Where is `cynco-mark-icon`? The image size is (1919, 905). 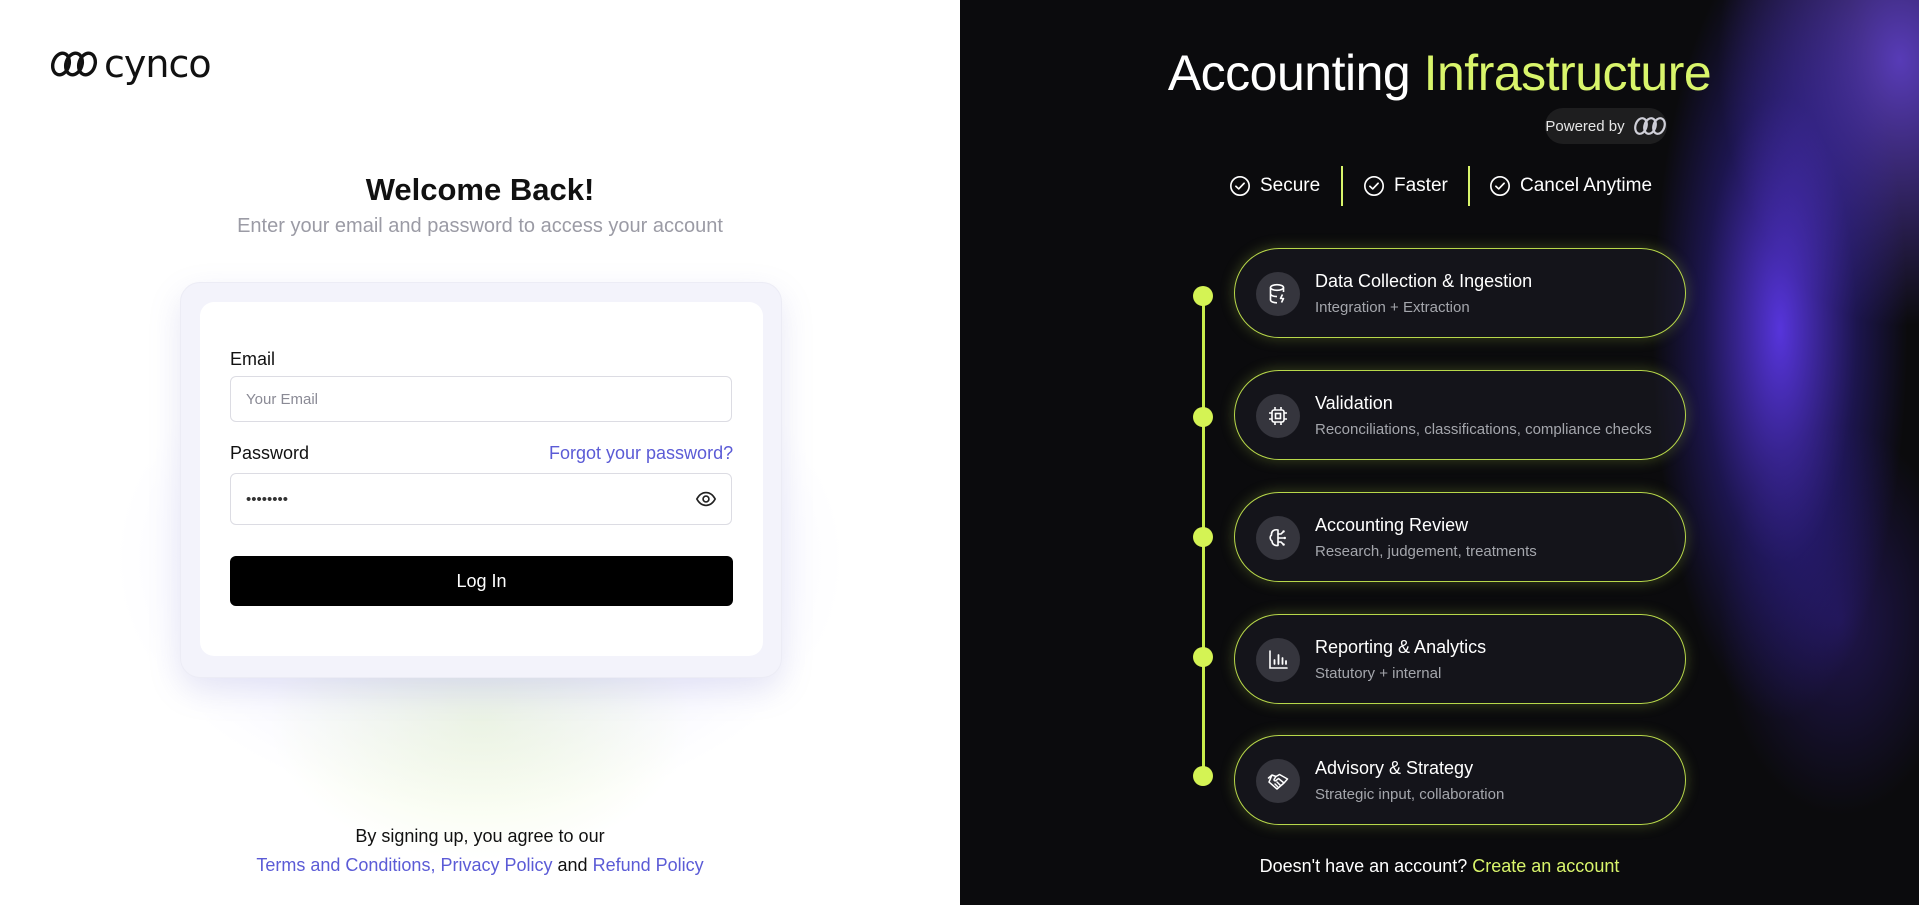 cynco-mark-icon is located at coordinates (1649, 126).